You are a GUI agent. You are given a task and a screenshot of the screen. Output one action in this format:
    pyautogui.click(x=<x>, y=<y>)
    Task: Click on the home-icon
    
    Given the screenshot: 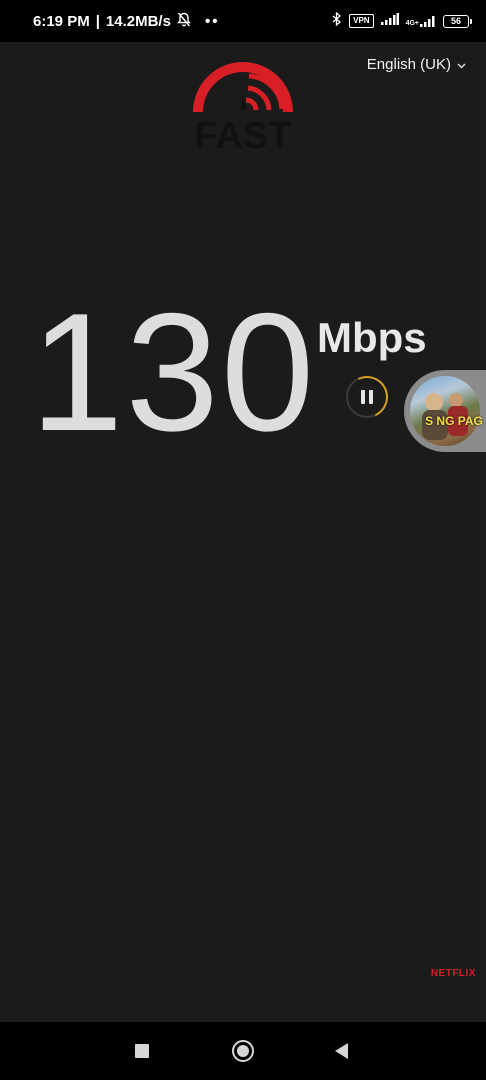 What is the action you would take?
    pyautogui.click(x=243, y=1051)
    